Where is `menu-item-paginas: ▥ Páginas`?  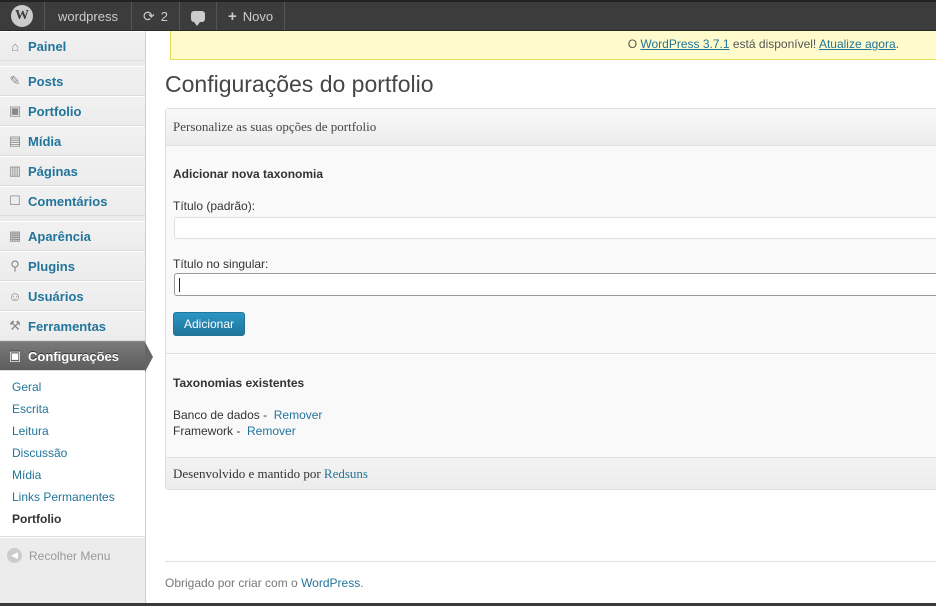
menu-item-paginas: ▥ Páginas is located at coordinates (72, 171).